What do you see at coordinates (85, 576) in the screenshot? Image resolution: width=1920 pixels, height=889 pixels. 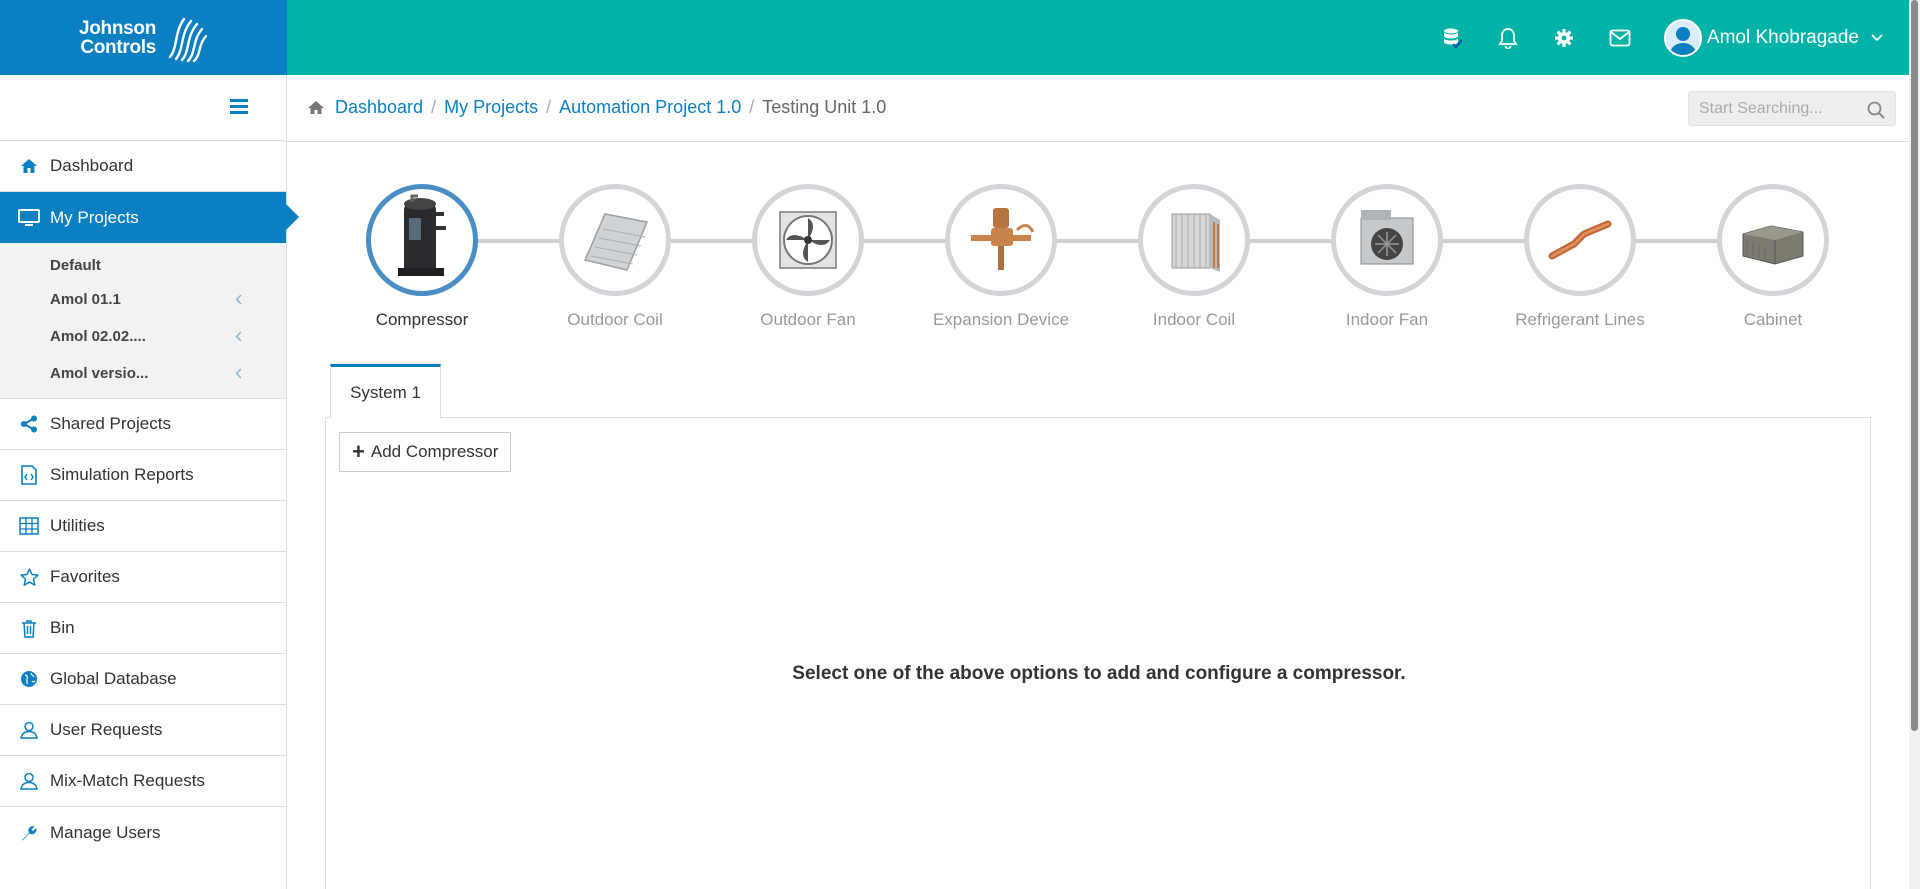 I see `sidebar-item-label: Favorites` at bounding box center [85, 576].